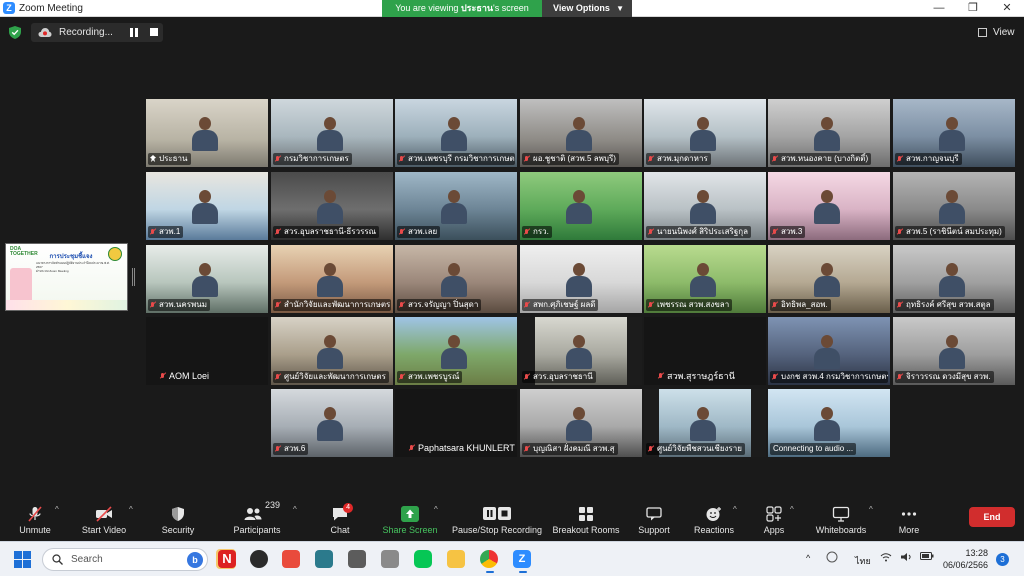 This screenshot has width=1024, height=576. What do you see at coordinates (324, 559) in the screenshot?
I see `teams-app-icon` at bounding box center [324, 559].